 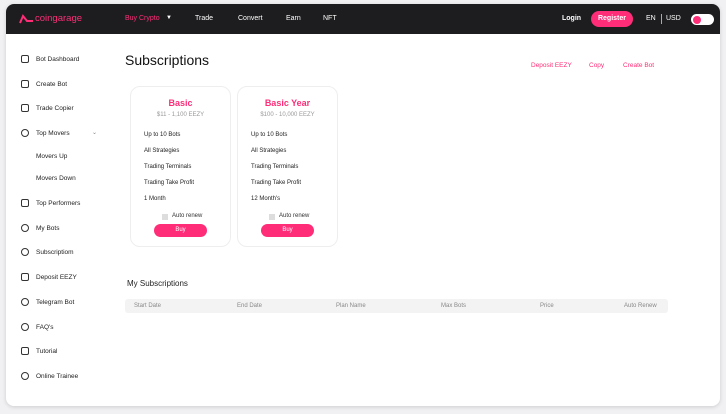 I want to click on nav-trade: Trade, so click(x=204, y=18).